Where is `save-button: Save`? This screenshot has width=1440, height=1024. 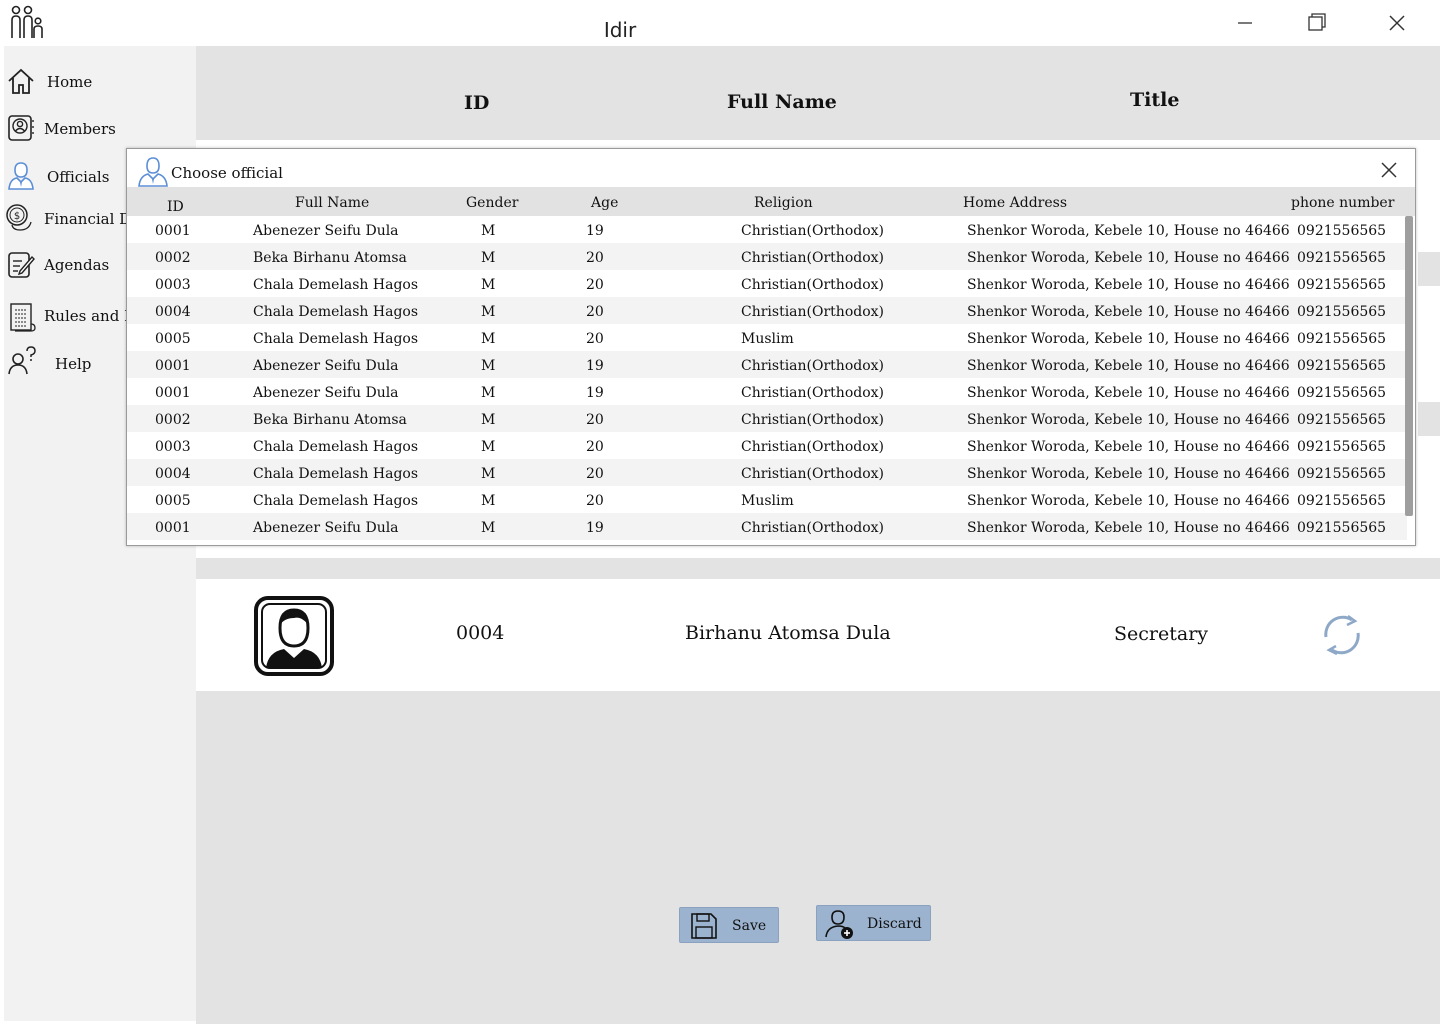
save-button: Save is located at coordinates (729, 925).